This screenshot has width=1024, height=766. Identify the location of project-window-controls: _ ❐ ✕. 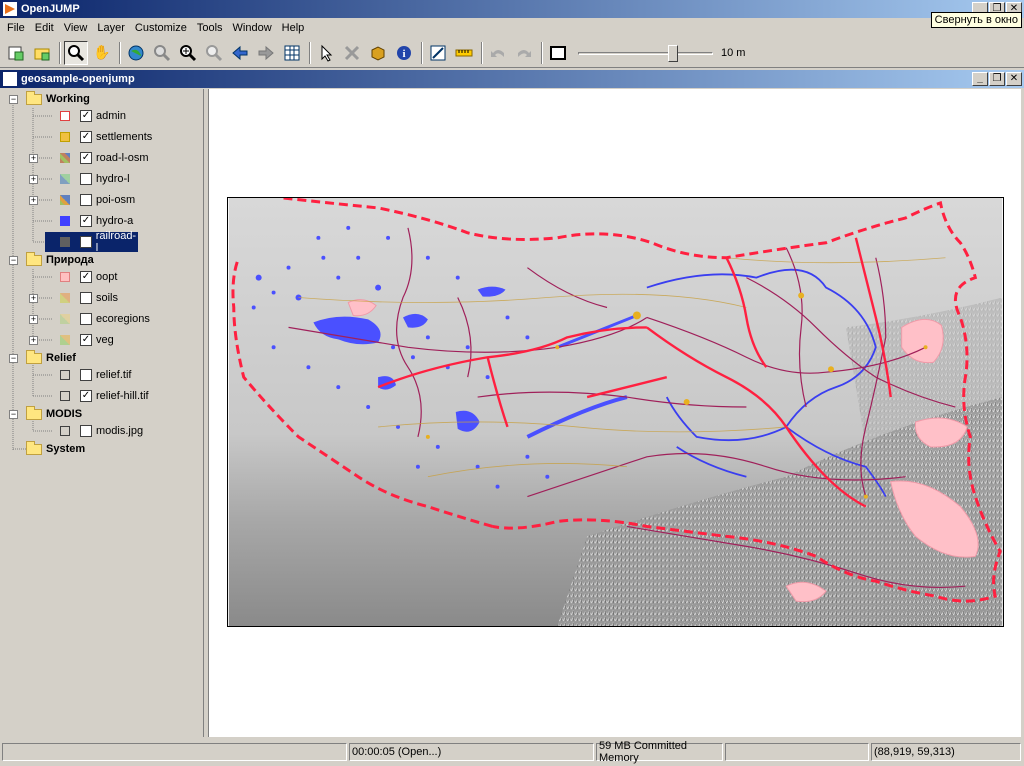
(997, 79).